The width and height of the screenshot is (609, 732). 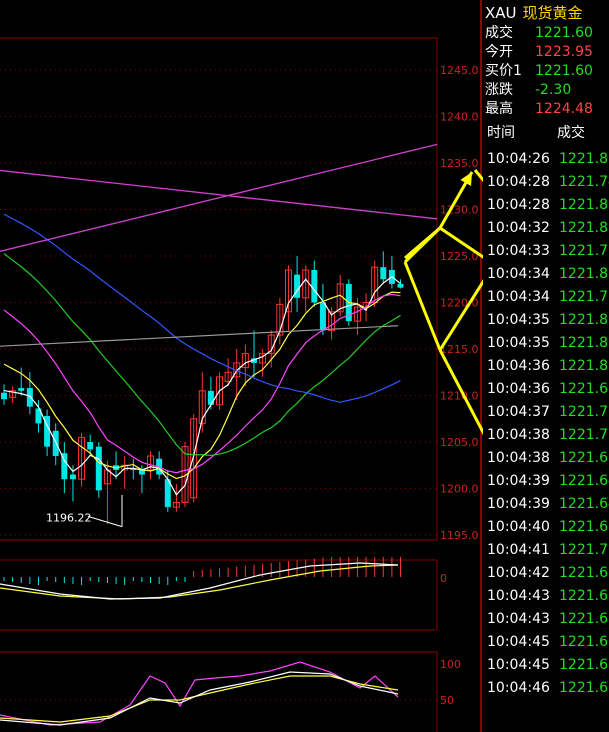 What do you see at coordinates (499, 52) in the screenshot?
I see `quote-field-label: 今开` at bounding box center [499, 52].